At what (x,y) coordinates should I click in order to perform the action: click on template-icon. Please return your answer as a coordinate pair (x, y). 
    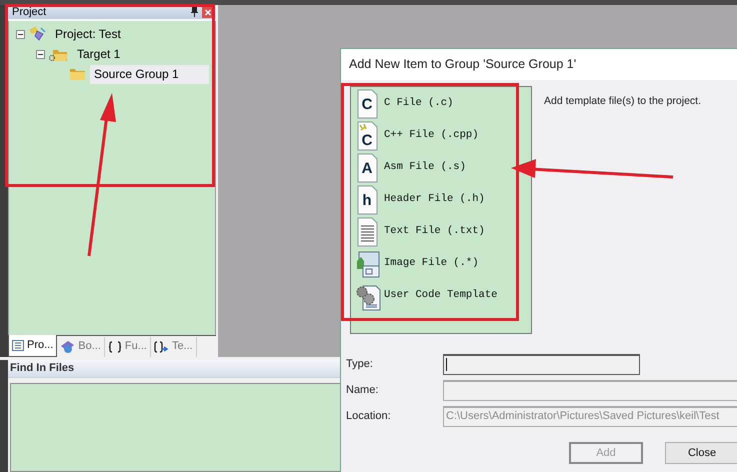
    Looking at the image, I should click on (161, 346).